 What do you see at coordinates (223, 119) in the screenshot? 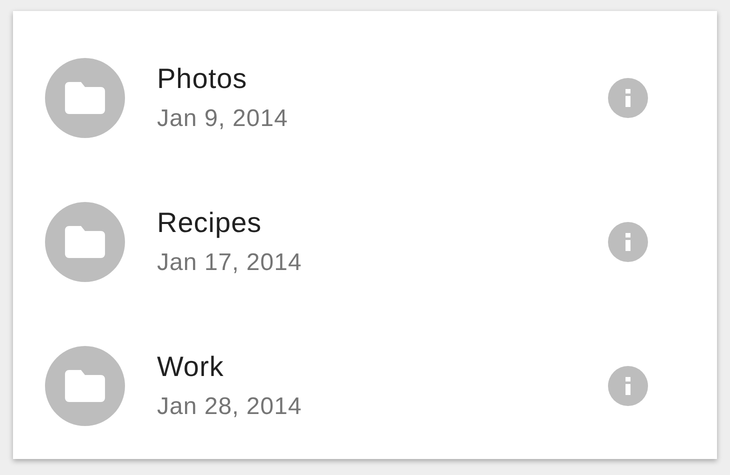
I see `folder-date: Jan 9, 2014` at bounding box center [223, 119].